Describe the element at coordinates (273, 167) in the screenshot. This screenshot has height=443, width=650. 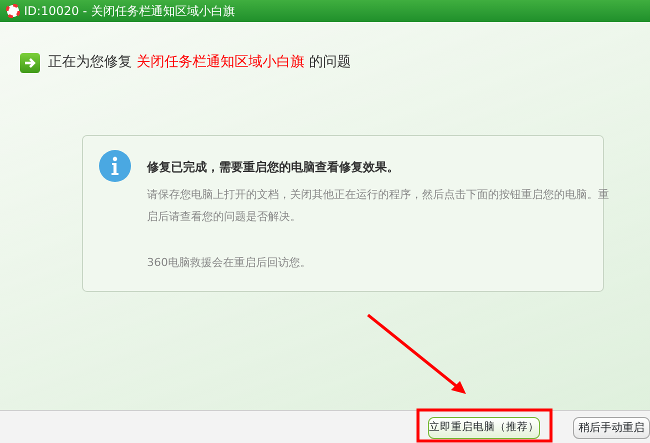
I see `notice-title: 修复已完成，需要重启您的电脑查看修复效果。` at that location.